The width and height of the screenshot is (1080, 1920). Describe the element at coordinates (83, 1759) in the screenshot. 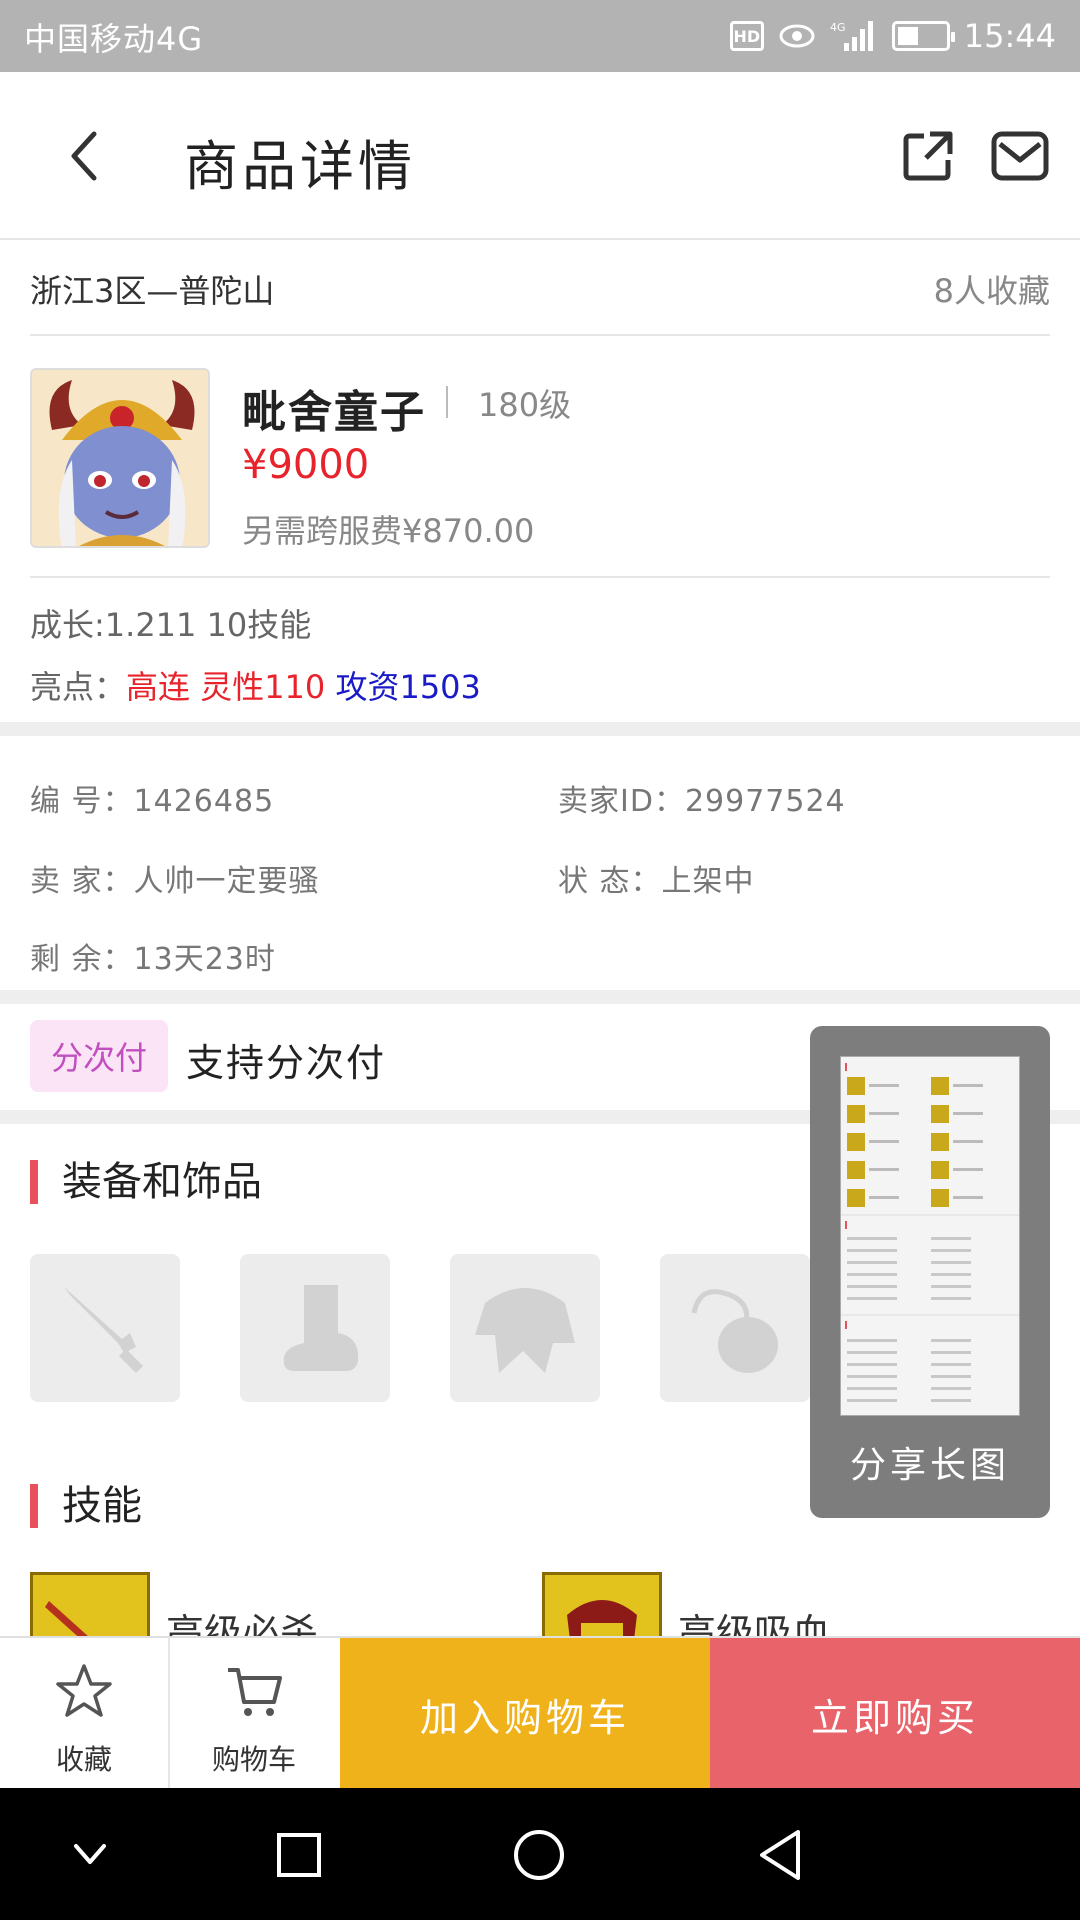

I see `favorite-label: 收藏` at that location.